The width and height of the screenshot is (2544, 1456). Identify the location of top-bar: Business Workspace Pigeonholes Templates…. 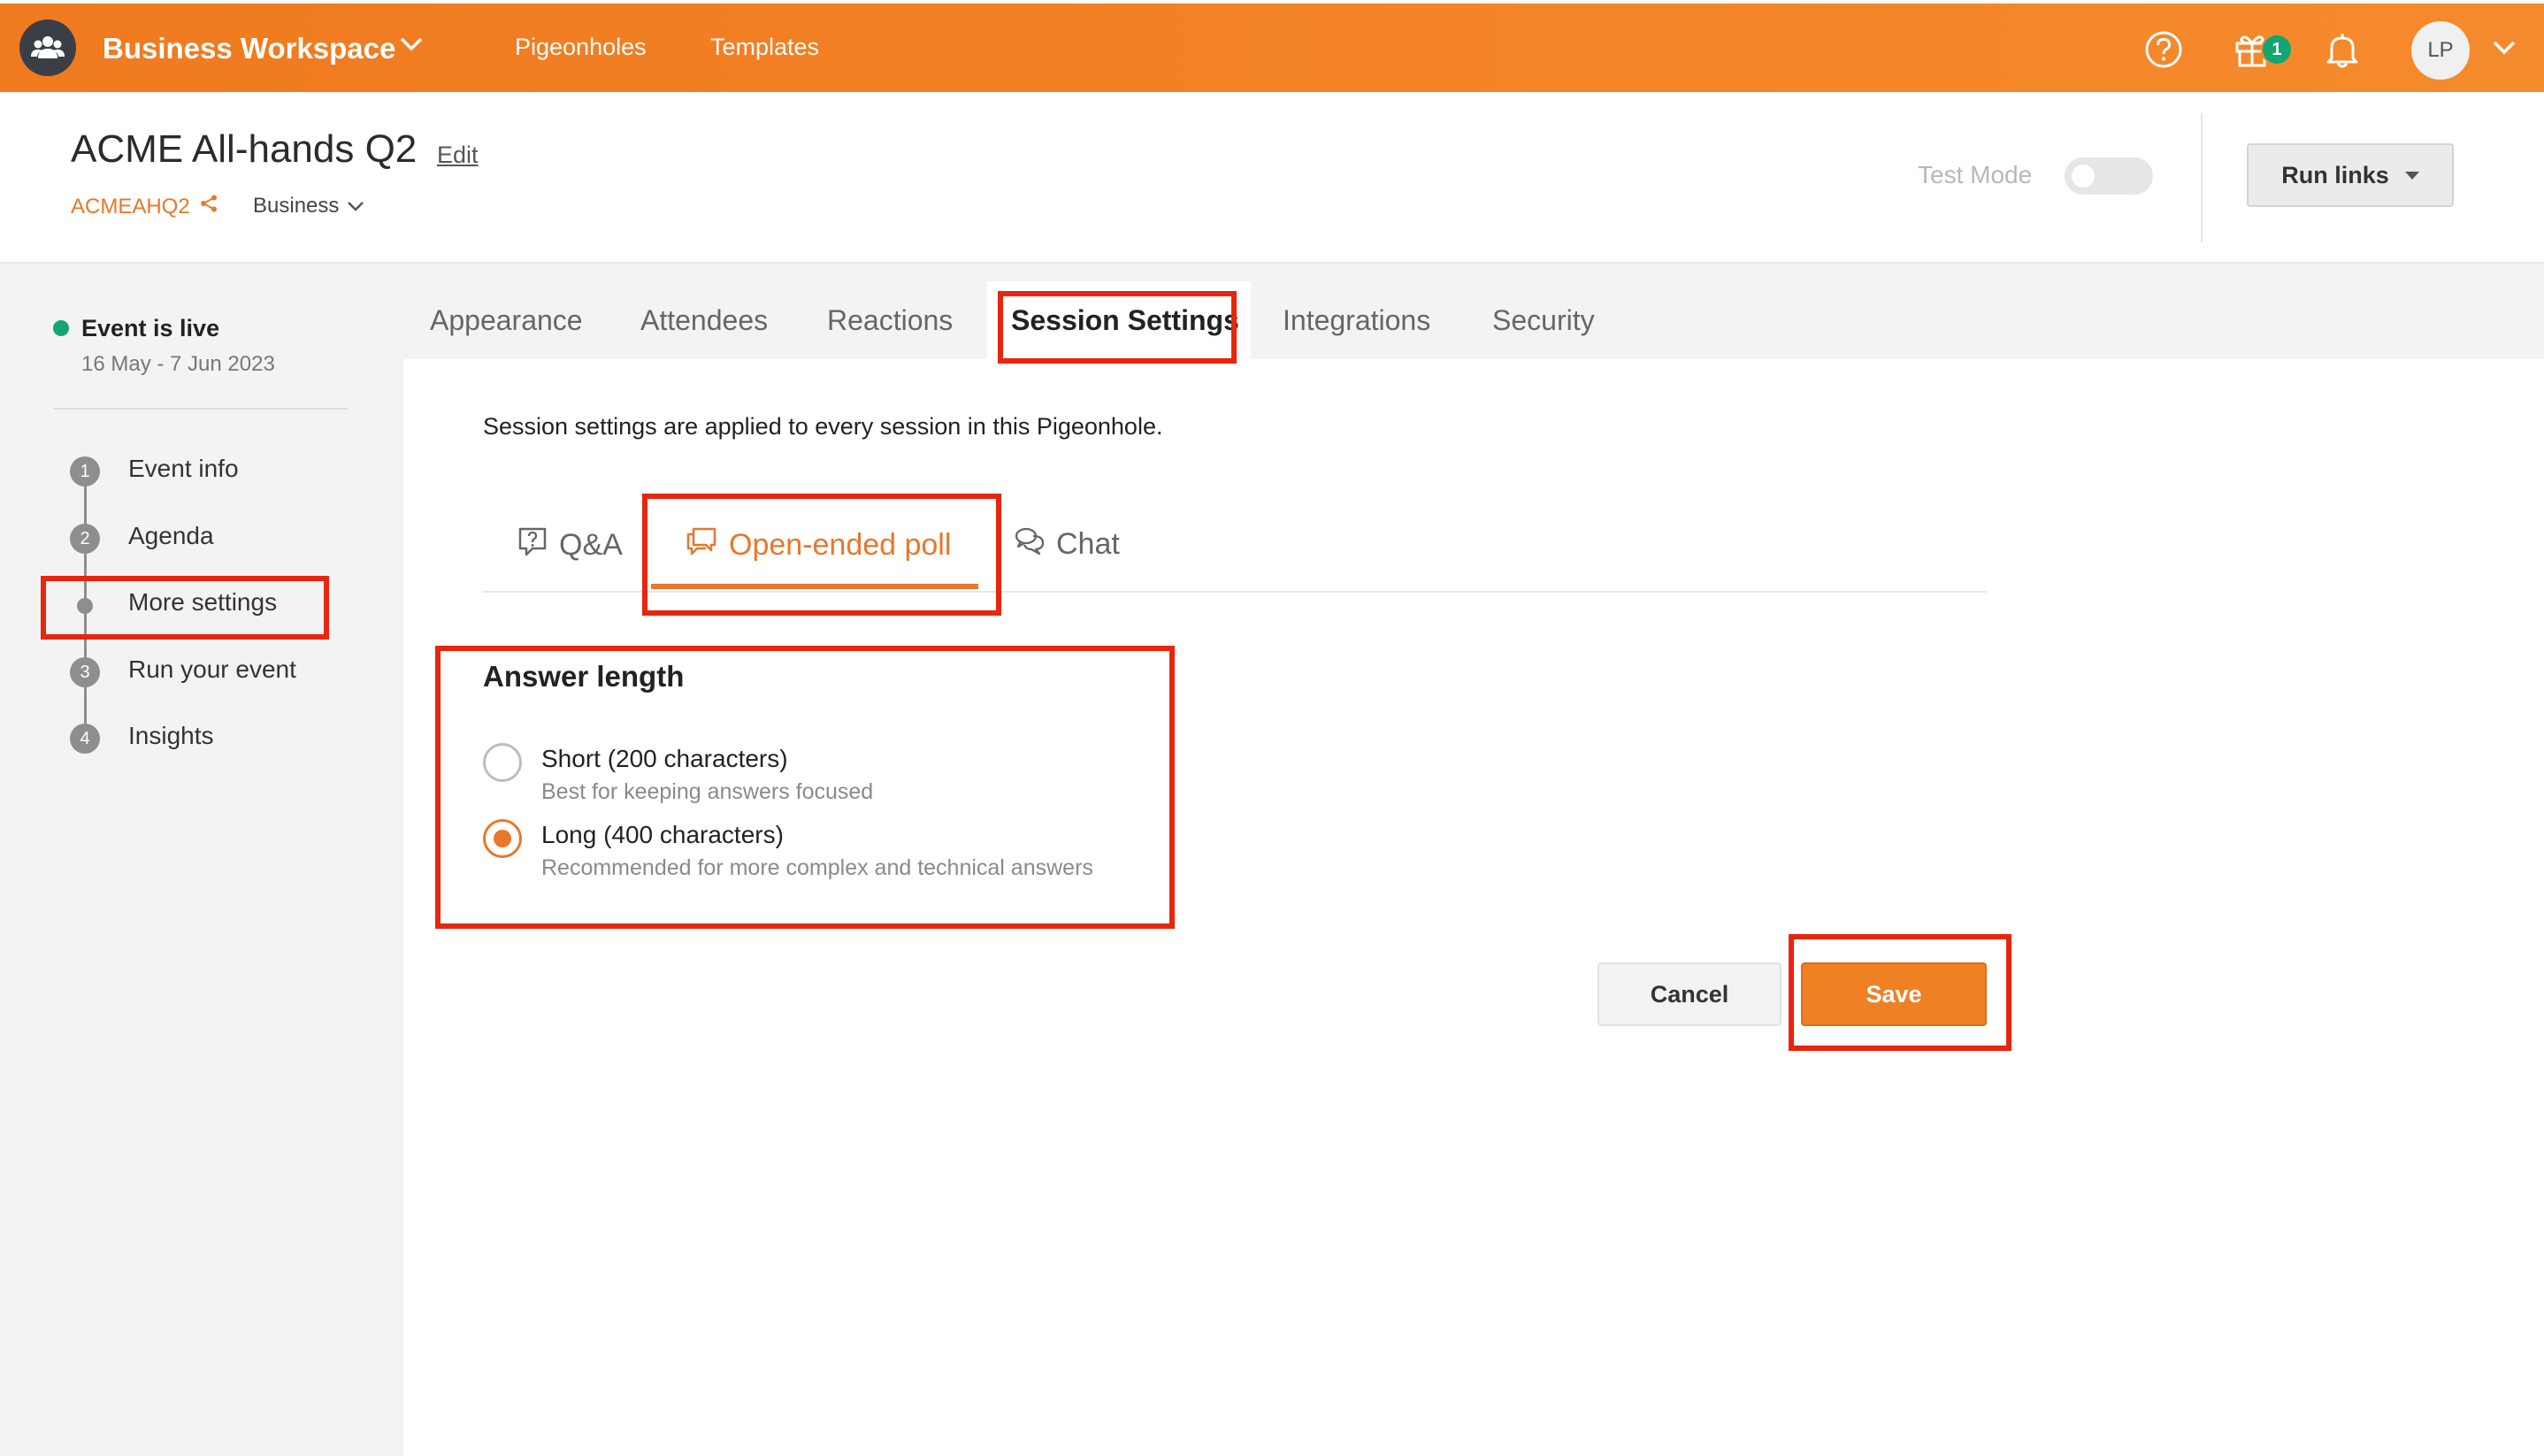
(1272, 46).